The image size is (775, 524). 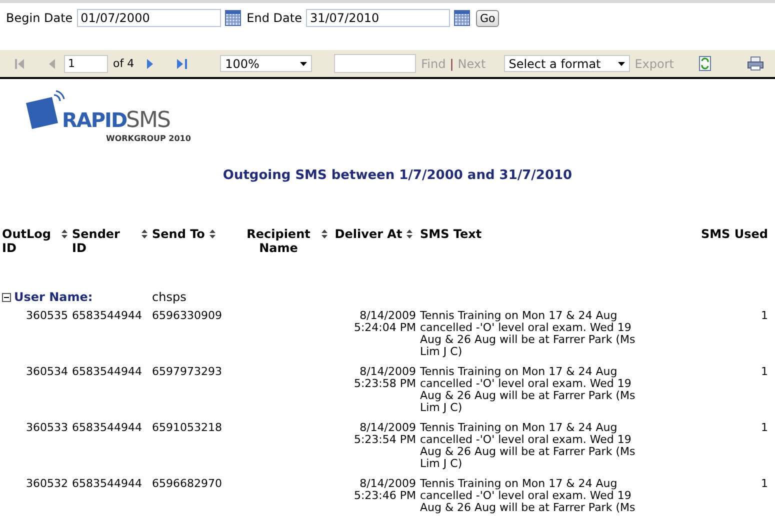 What do you see at coordinates (755, 63) in the screenshot?
I see `print-icon` at bounding box center [755, 63].